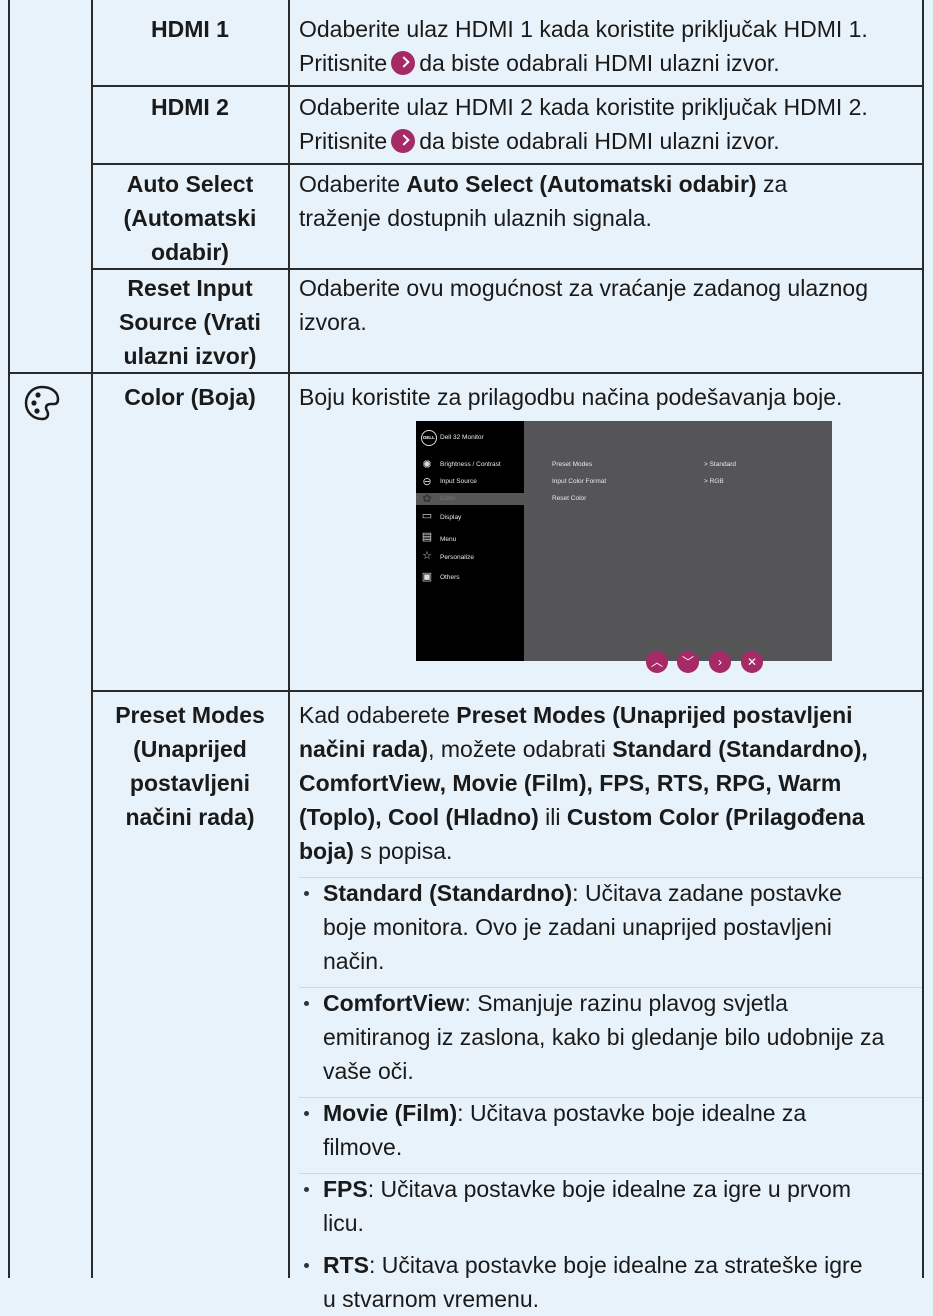 This screenshot has width=933, height=1316. What do you see at coordinates (720, 464) in the screenshot?
I see `osd-item-value: > Standard` at bounding box center [720, 464].